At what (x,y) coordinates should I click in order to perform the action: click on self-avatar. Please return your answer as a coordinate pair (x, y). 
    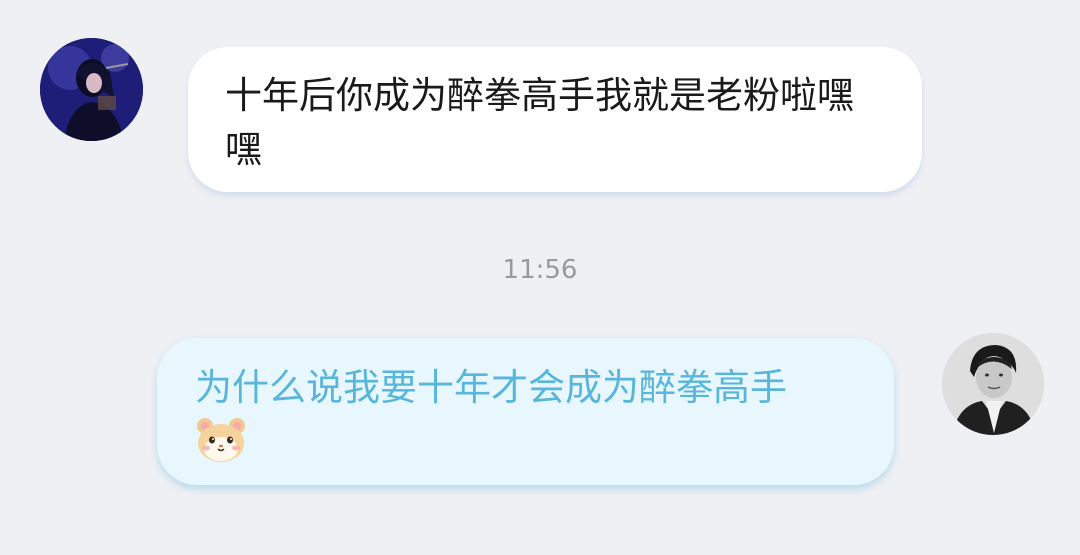
    Looking at the image, I should click on (993, 384).